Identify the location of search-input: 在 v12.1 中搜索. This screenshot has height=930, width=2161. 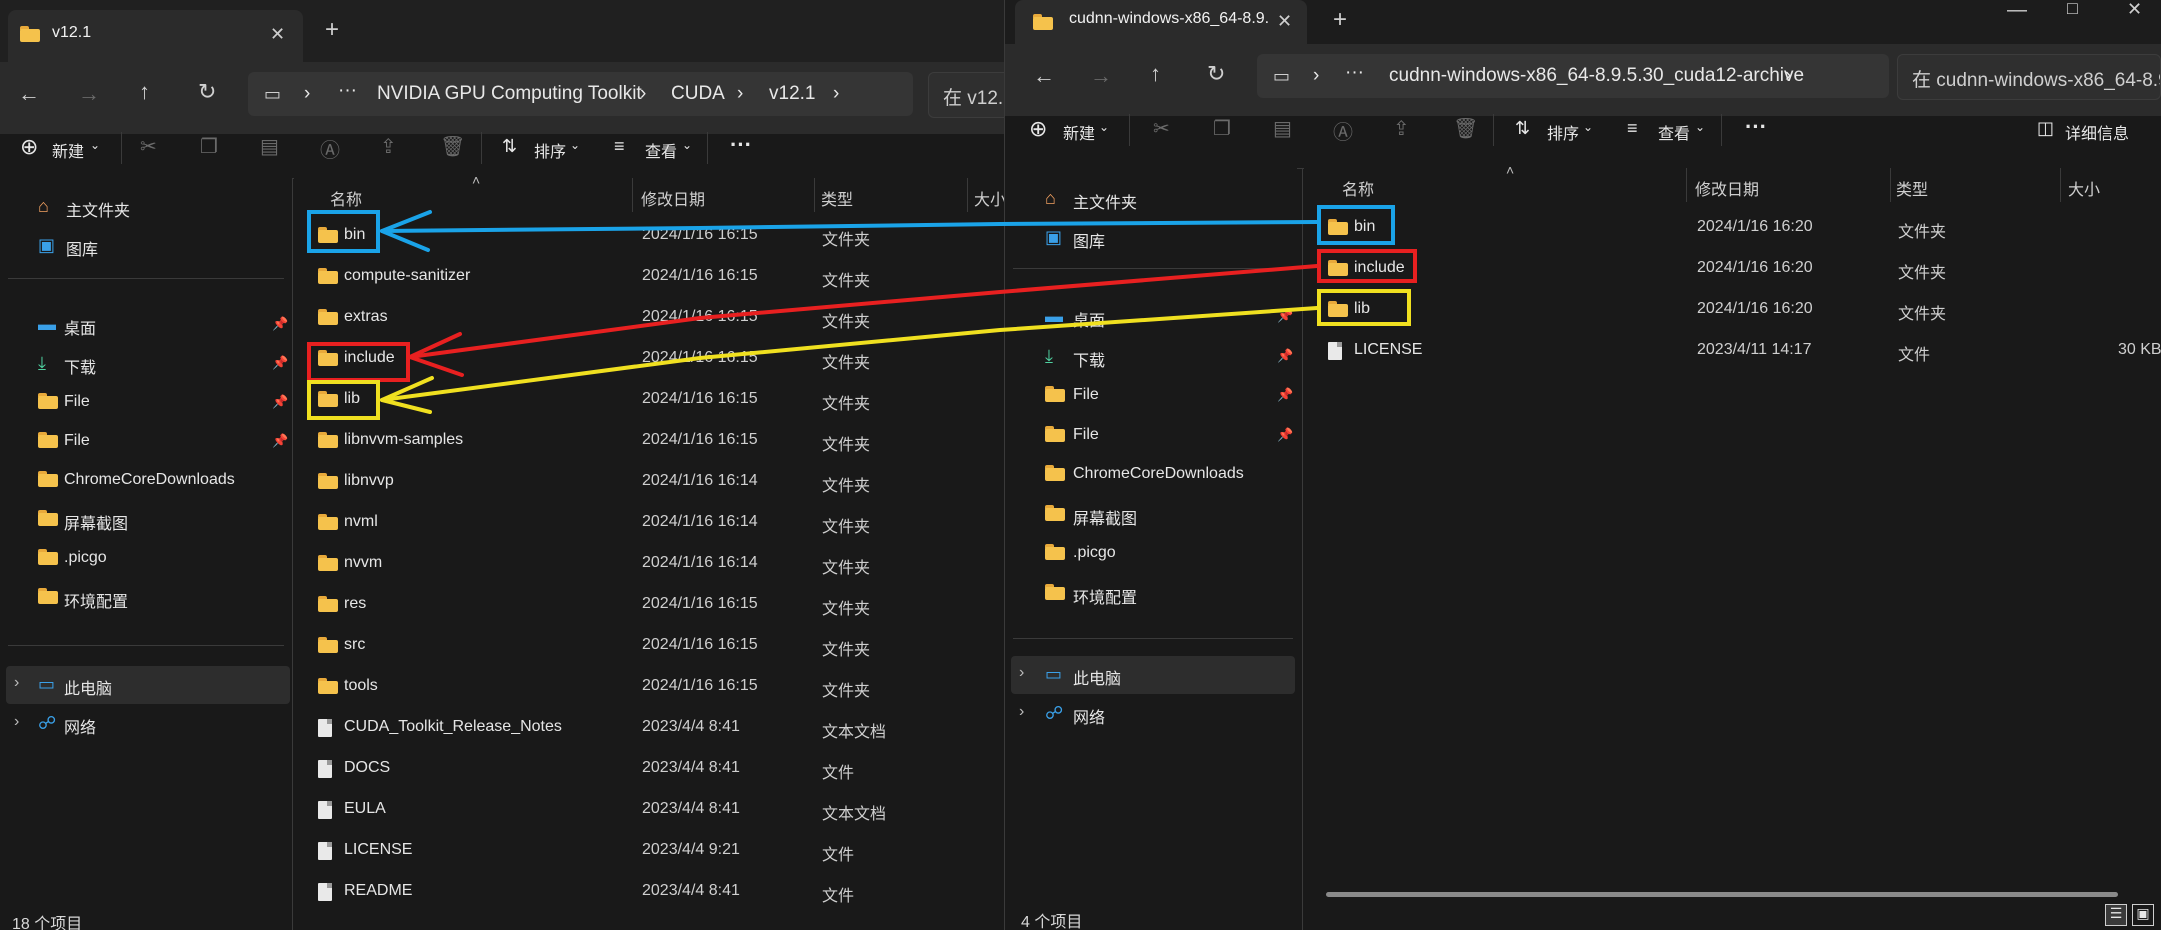
(966, 95).